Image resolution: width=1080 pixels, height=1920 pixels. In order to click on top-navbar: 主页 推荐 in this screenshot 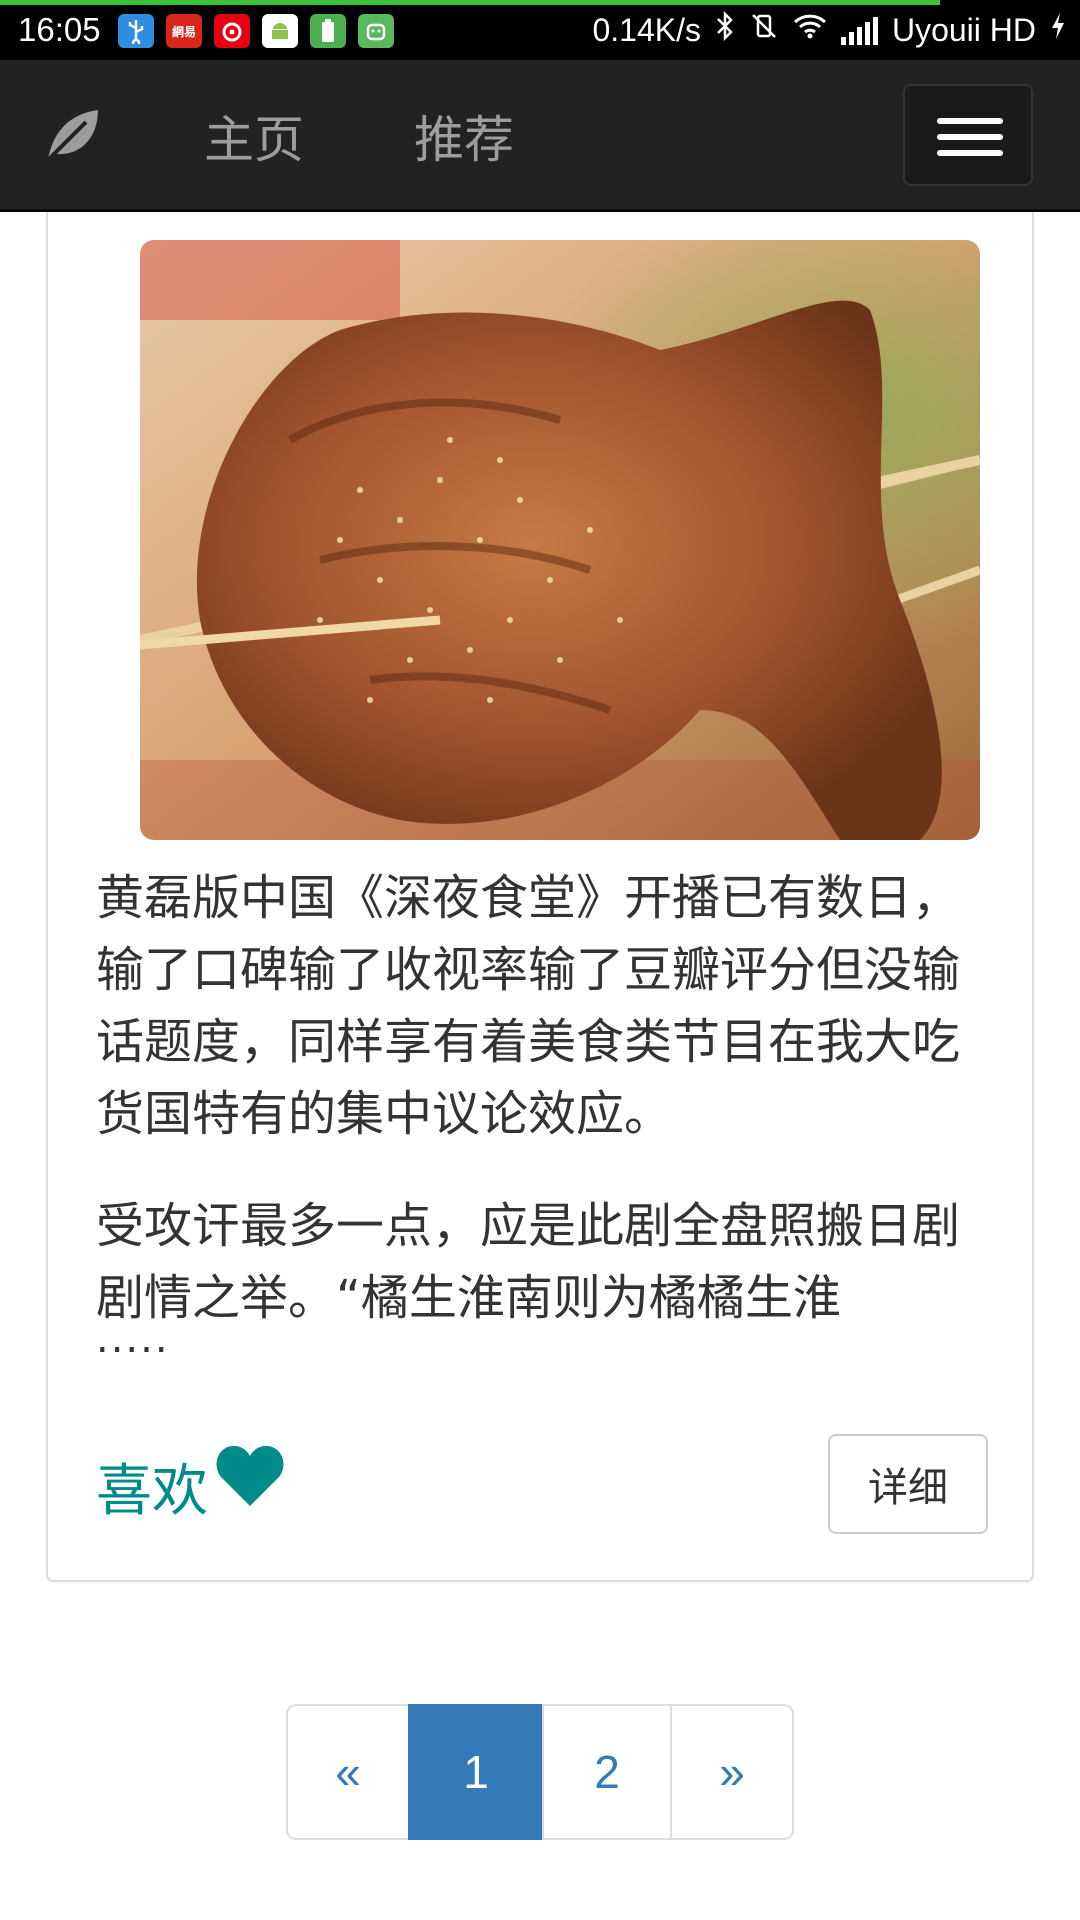, I will do `click(540, 136)`.